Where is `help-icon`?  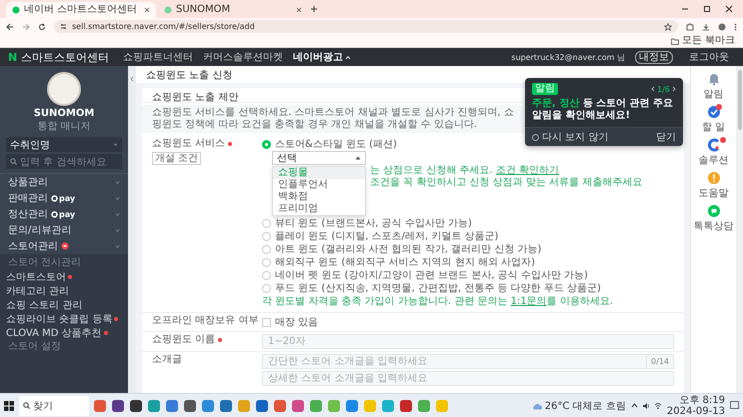
help-icon is located at coordinates (713, 178).